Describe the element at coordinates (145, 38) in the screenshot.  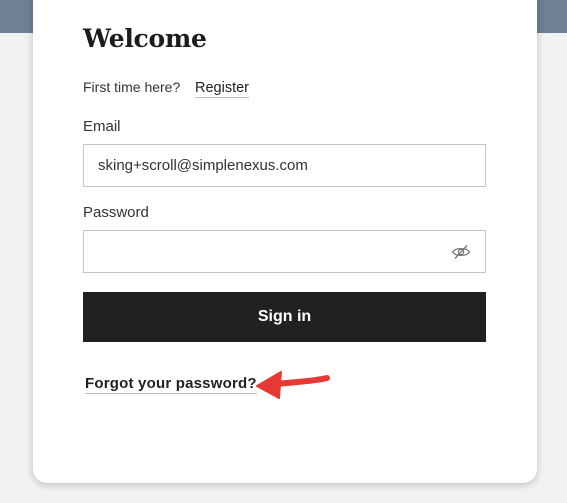
I see `page-title: Welcome` at that location.